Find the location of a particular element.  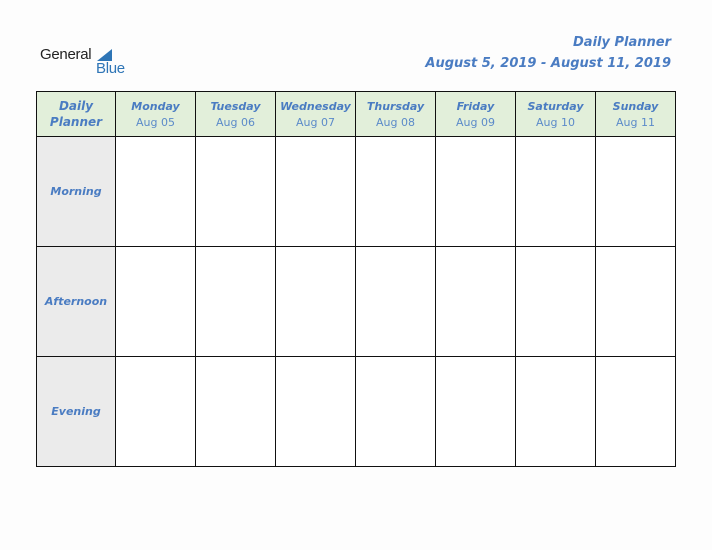

day-name: Saturday is located at coordinates (555, 106).